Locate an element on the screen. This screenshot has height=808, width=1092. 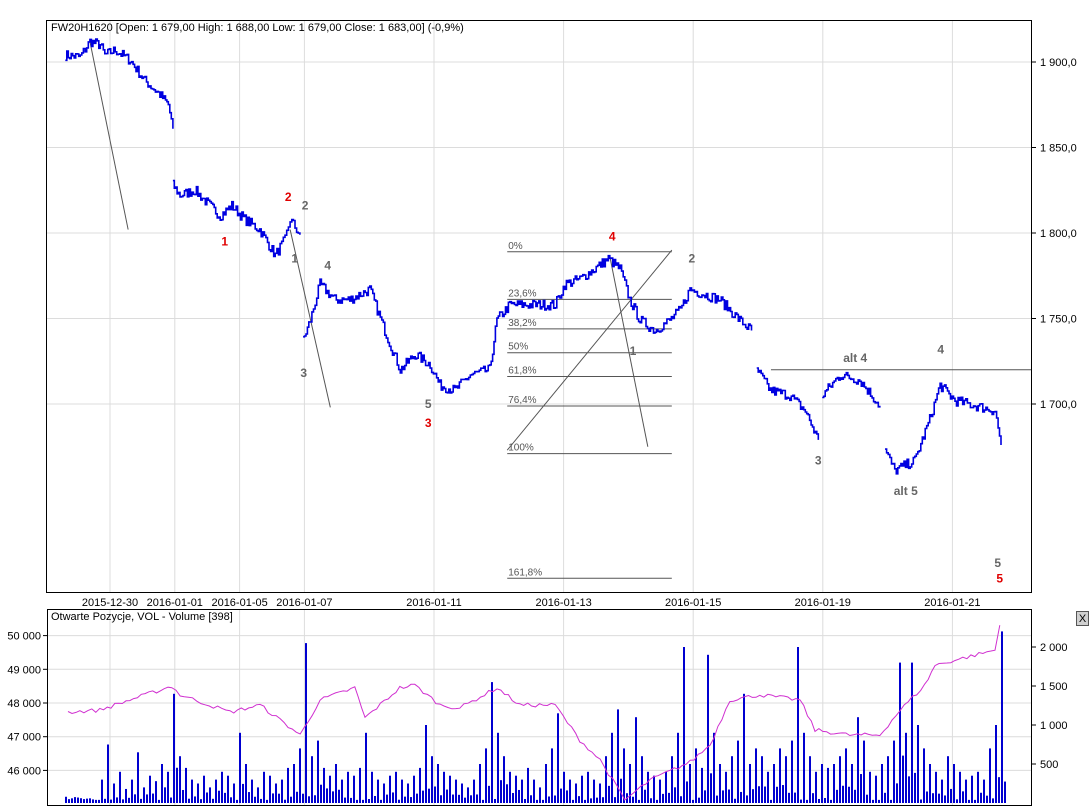
price-axis: 1 900,0 1 850,0 1 800,0 1 750,0 1 700,0 is located at coordinates (1054, 234).